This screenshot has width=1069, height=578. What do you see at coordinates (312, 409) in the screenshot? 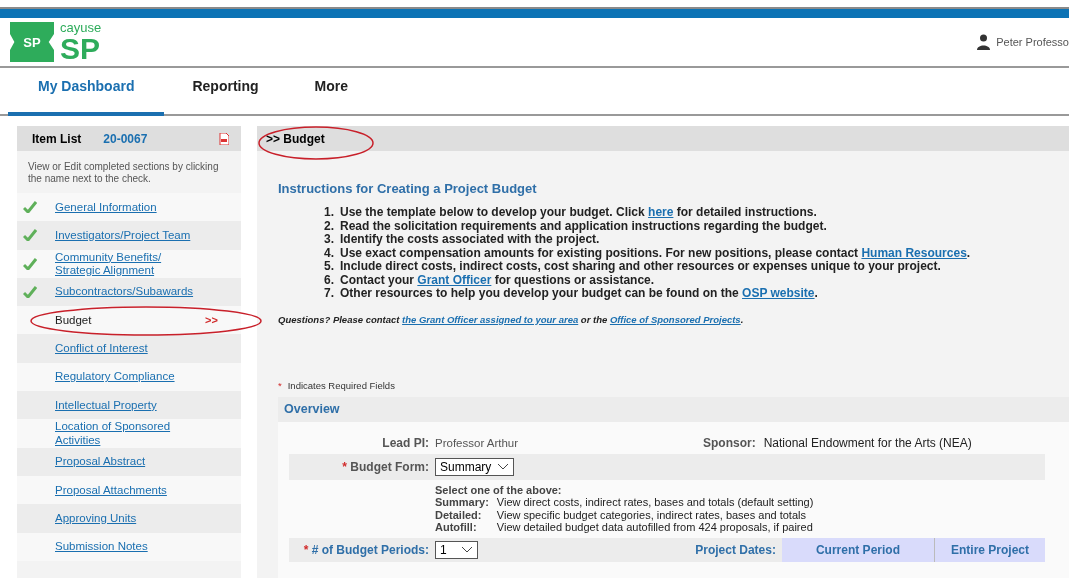
I see `overview-title: Overview` at bounding box center [312, 409].